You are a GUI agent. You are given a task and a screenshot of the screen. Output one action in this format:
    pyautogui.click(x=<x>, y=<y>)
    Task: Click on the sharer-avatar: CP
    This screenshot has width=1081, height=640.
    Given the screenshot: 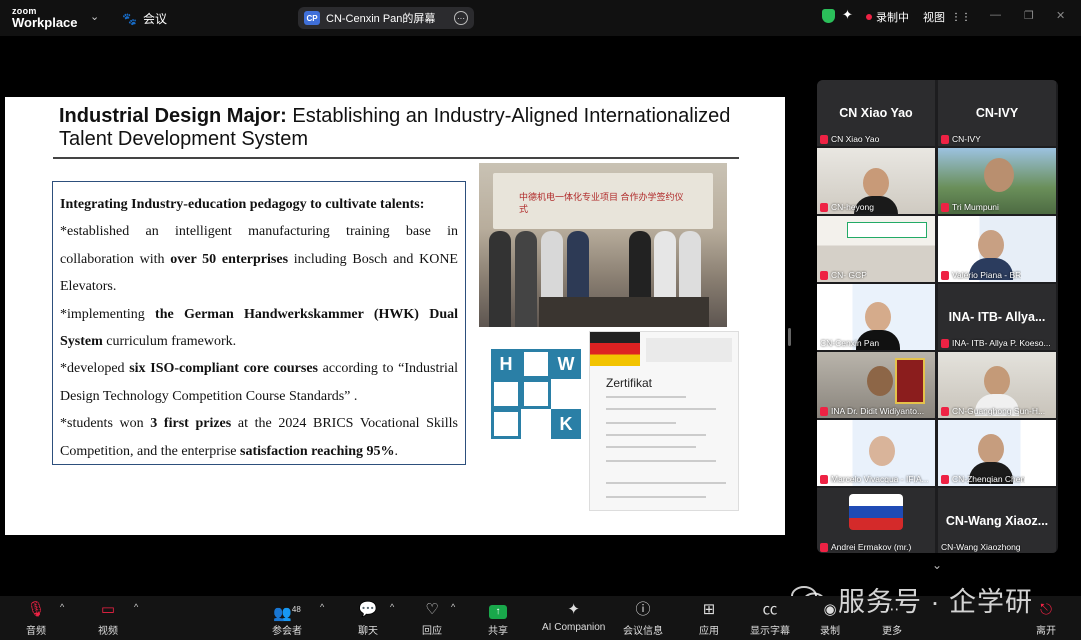 What is the action you would take?
    pyautogui.click(x=312, y=18)
    